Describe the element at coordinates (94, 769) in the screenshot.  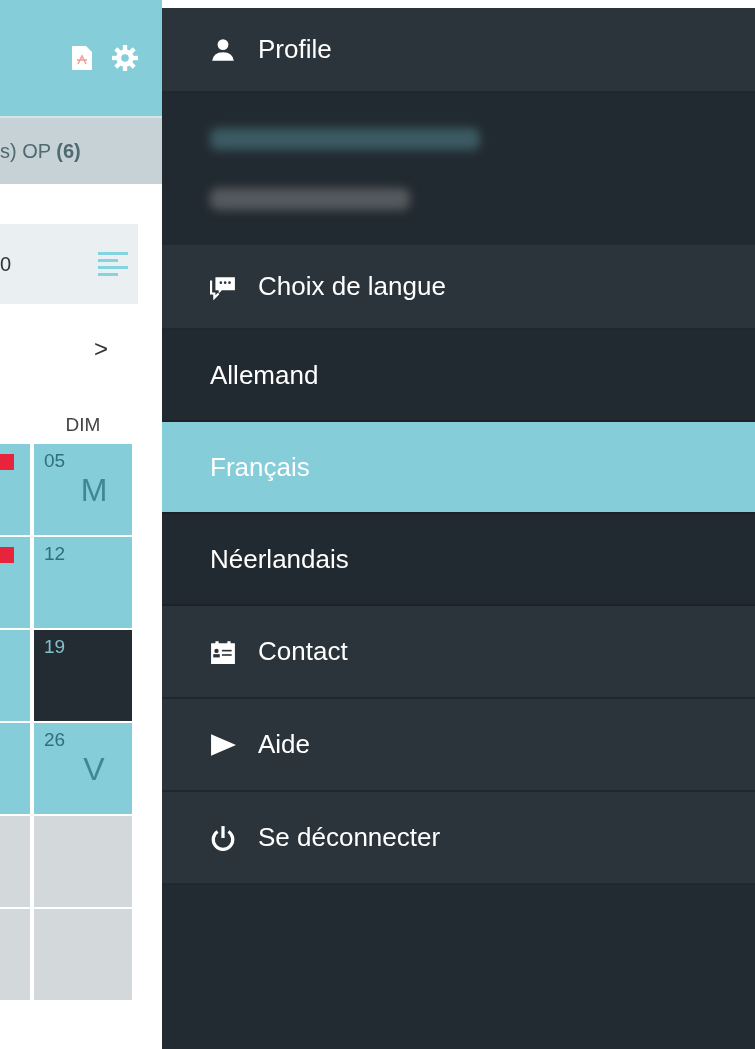
I see `day-code: V` at that location.